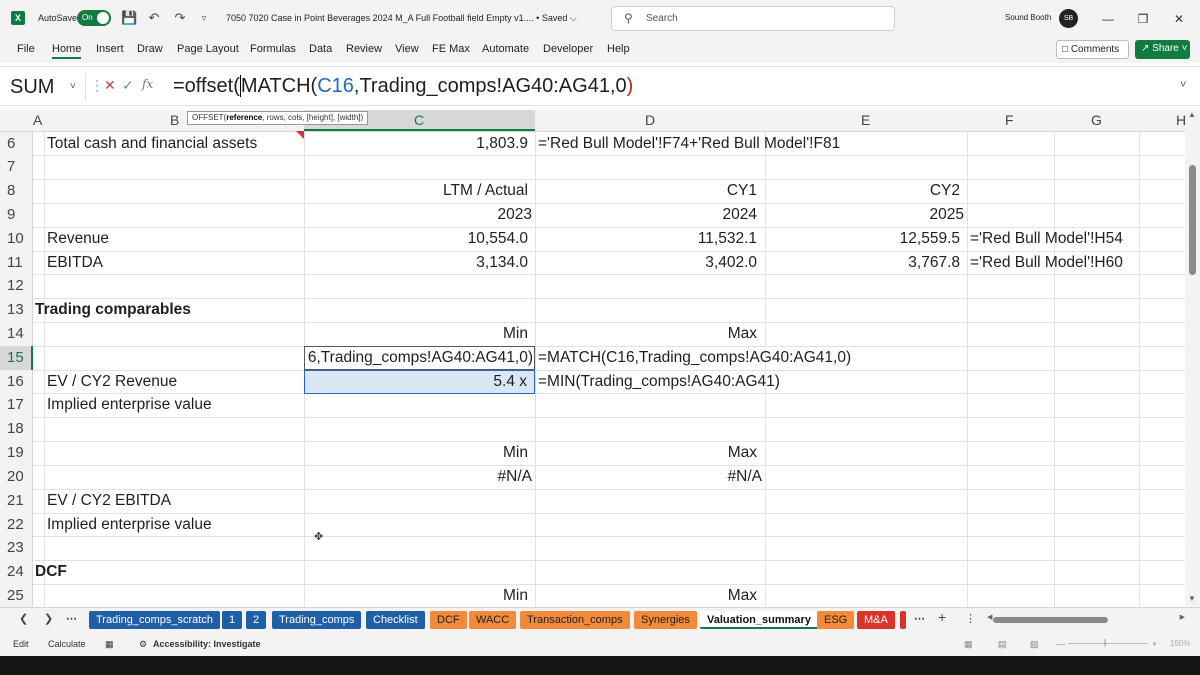 The image size is (1200, 675). What do you see at coordinates (618, 49) in the screenshot?
I see `tab-help: Help` at bounding box center [618, 49].